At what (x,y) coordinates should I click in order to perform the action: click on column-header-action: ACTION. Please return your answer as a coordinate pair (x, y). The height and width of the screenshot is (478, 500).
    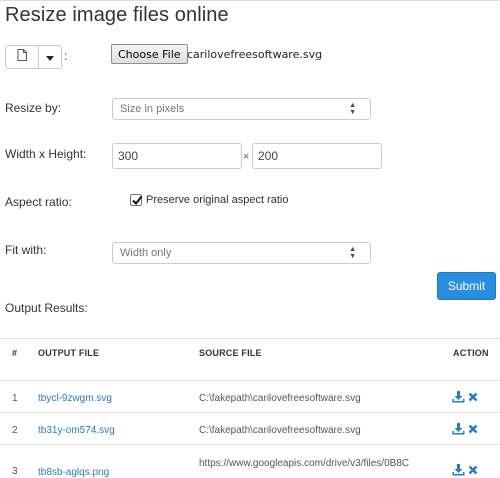
    Looking at the image, I should click on (471, 353).